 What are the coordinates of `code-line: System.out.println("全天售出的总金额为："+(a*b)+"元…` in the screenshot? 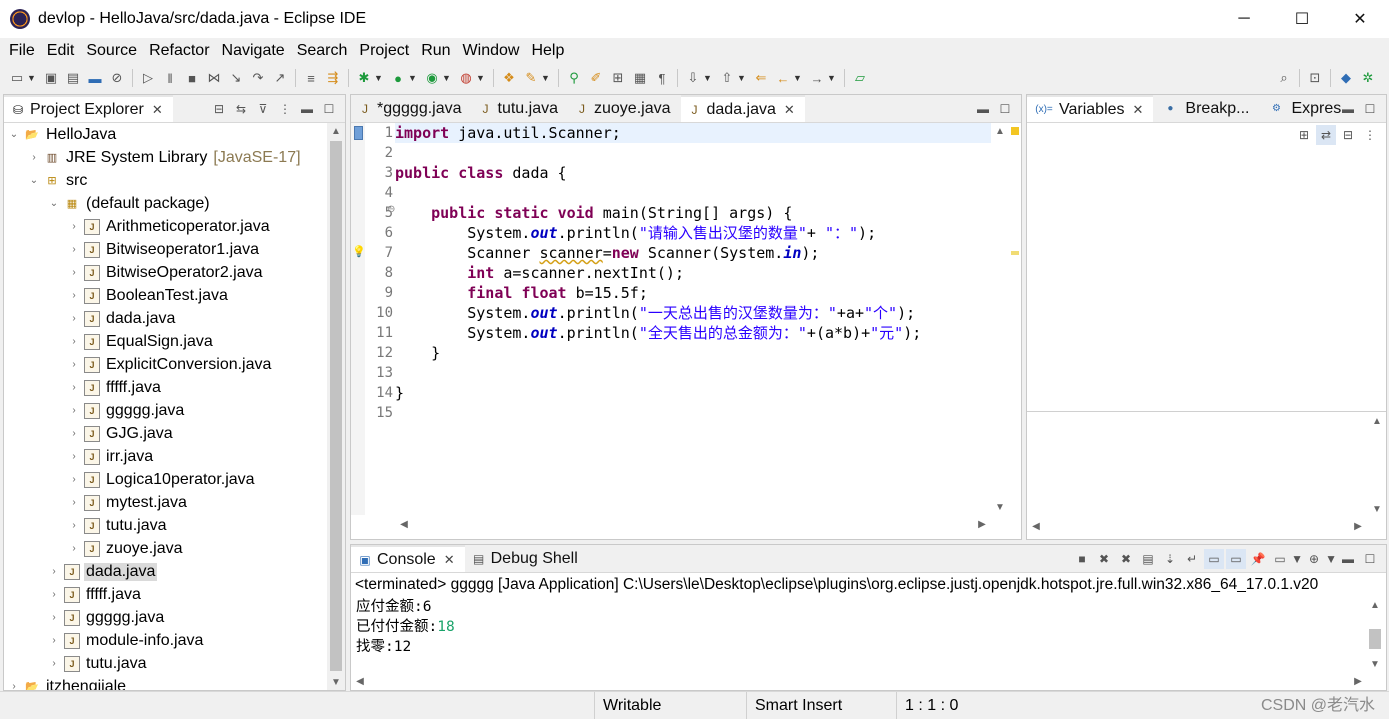 It's located at (658, 333).